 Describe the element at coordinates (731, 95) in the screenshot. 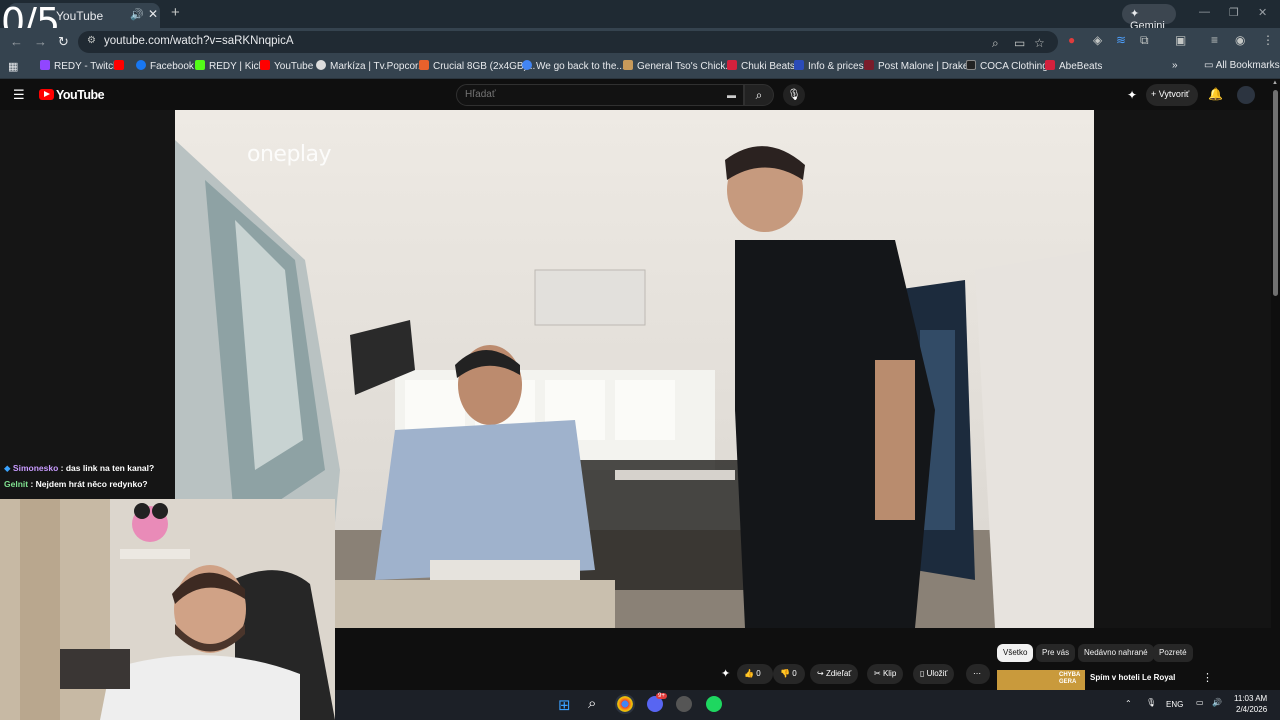

I see `keyboard-icon: ▬` at that location.